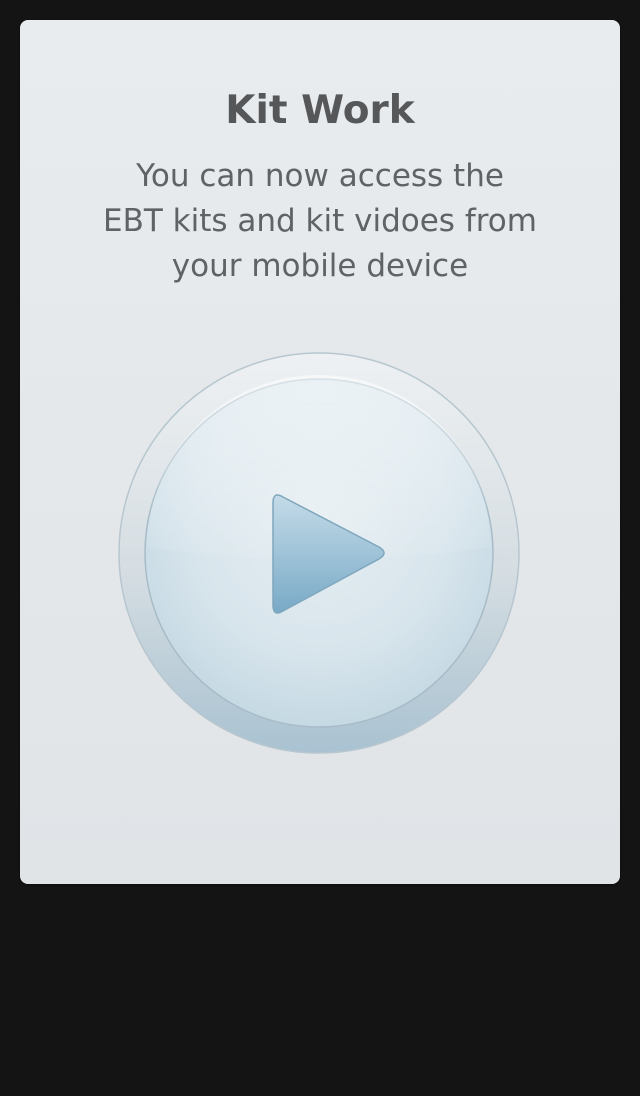 The width and height of the screenshot is (640, 1096). What do you see at coordinates (320, 266) in the screenshot?
I see `description-line-3: your mobile device` at bounding box center [320, 266].